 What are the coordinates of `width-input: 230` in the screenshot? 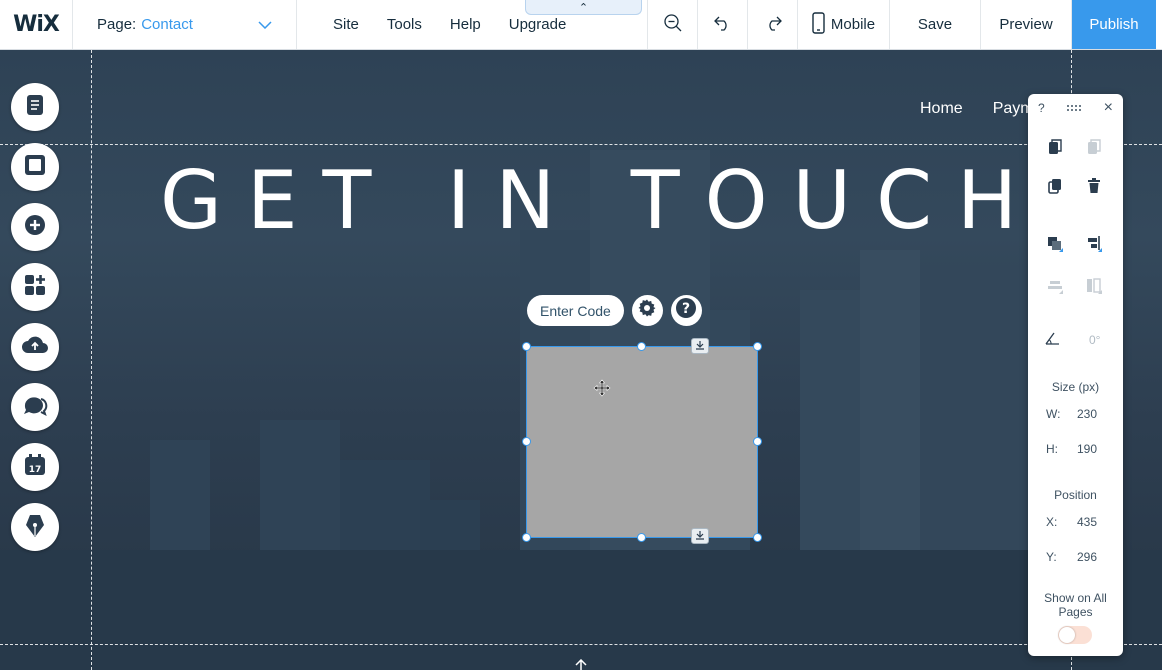 It's located at (1087, 414).